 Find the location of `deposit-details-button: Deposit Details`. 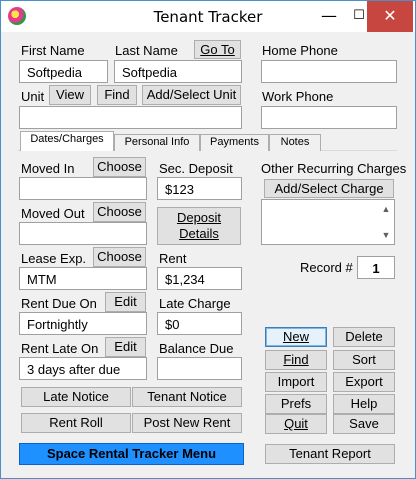

deposit-details-button: Deposit Details is located at coordinates (199, 226).